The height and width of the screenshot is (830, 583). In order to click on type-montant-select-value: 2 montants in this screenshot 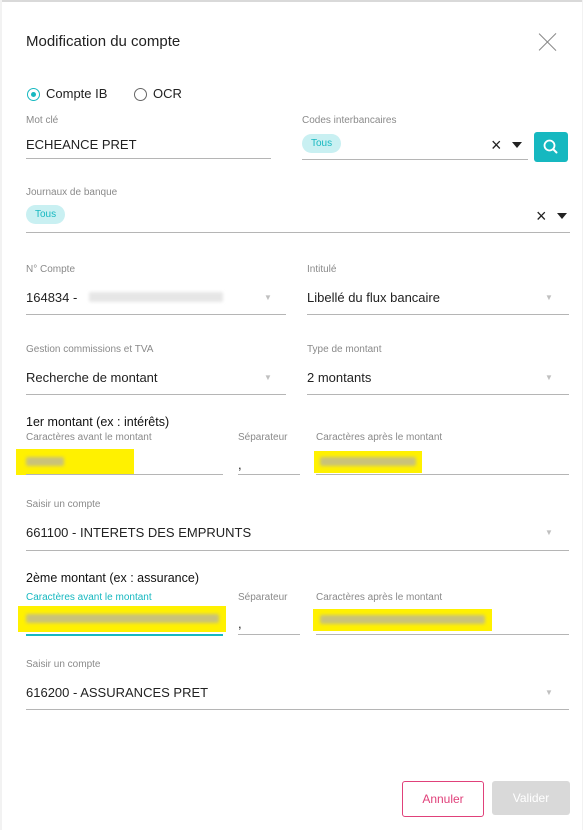, I will do `click(339, 377)`.